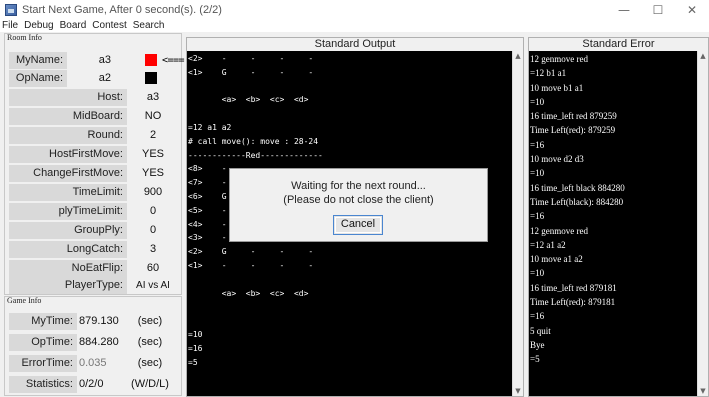 The width and height of the screenshot is (709, 397). I want to click on change-first-move-value: YES, so click(152, 173).